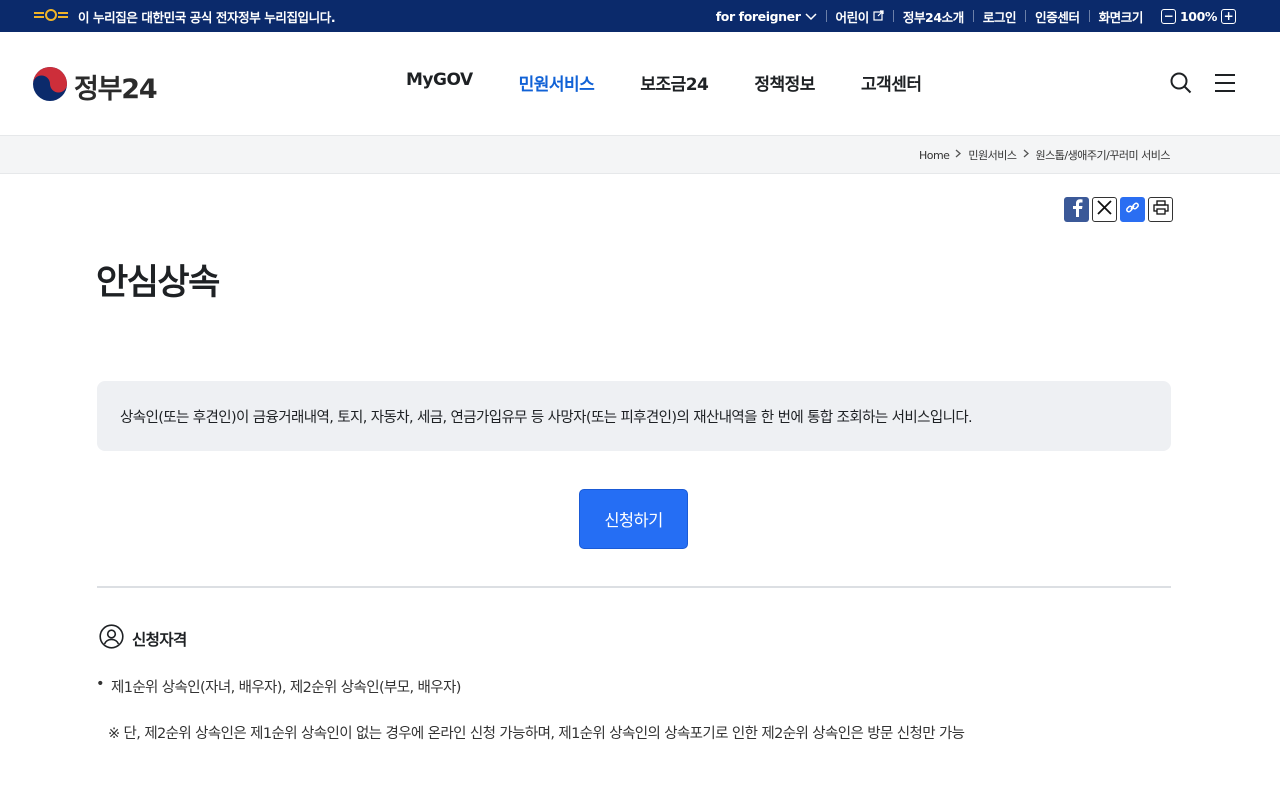  I want to click on login-link: 로그인, so click(999, 16).